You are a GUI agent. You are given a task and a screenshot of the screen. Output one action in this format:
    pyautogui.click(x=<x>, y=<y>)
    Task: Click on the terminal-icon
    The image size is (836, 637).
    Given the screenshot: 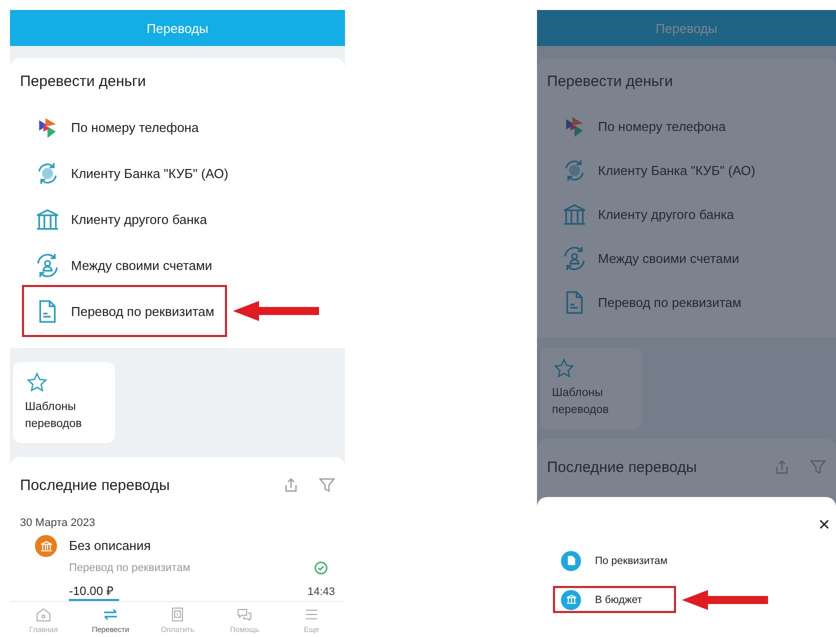 What is the action you would take?
    pyautogui.click(x=177, y=614)
    